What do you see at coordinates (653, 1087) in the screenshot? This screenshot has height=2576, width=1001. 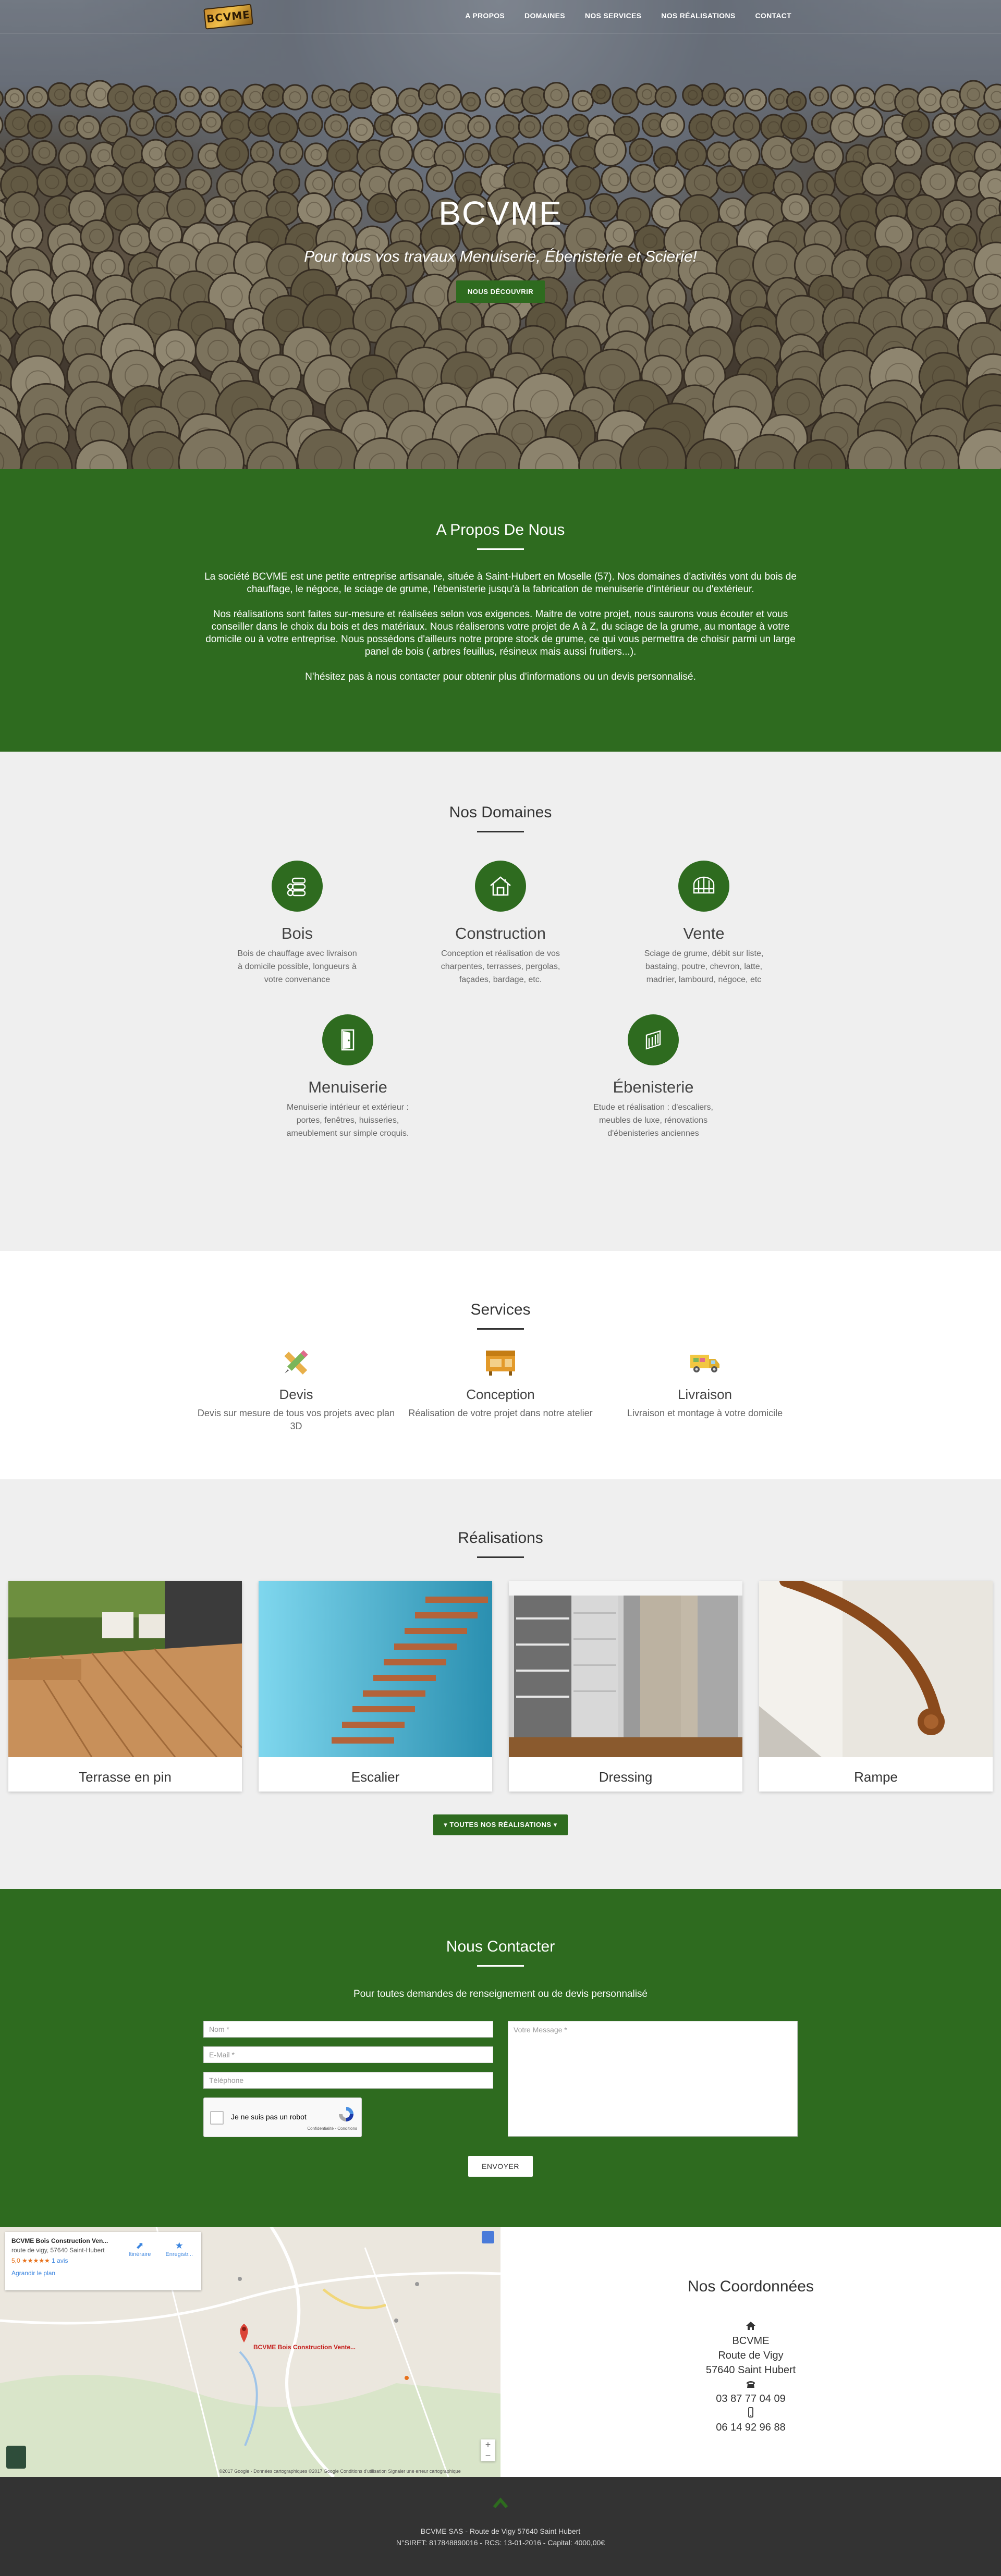 I see `domain-name: Ébenisterie` at bounding box center [653, 1087].